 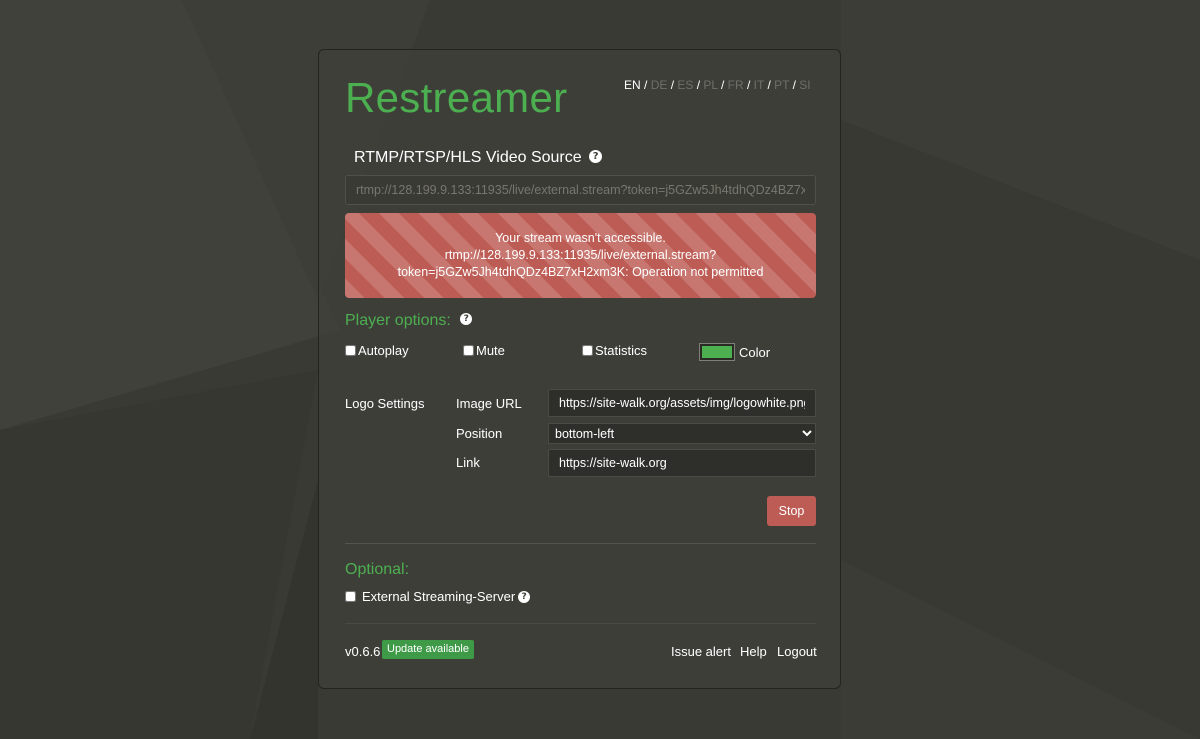 What do you see at coordinates (398, 320) in the screenshot?
I see `player-options-title: Player options:` at bounding box center [398, 320].